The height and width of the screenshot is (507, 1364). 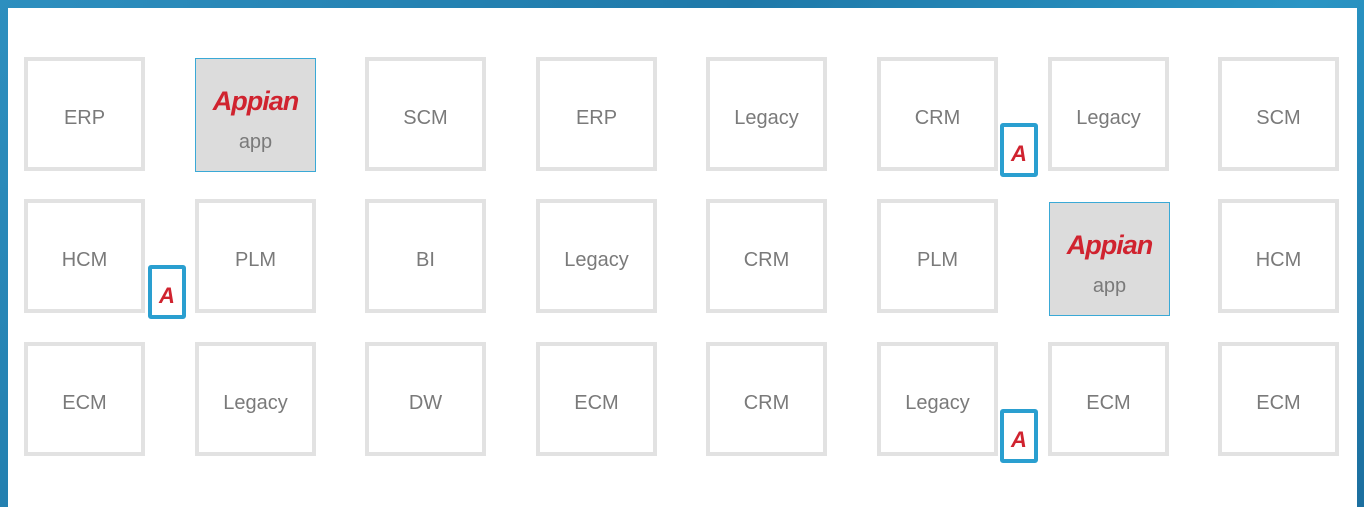 I want to click on system-tile-dw: DW, so click(x=425, y=399).